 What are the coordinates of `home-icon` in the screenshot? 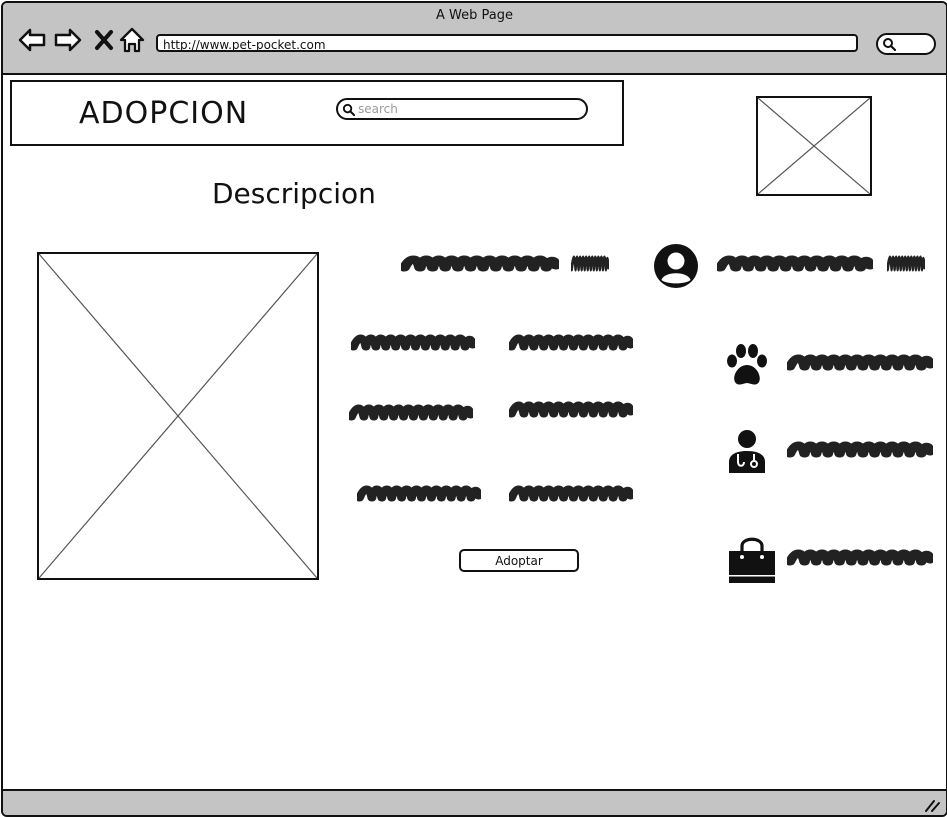 It's located at (132, 40).